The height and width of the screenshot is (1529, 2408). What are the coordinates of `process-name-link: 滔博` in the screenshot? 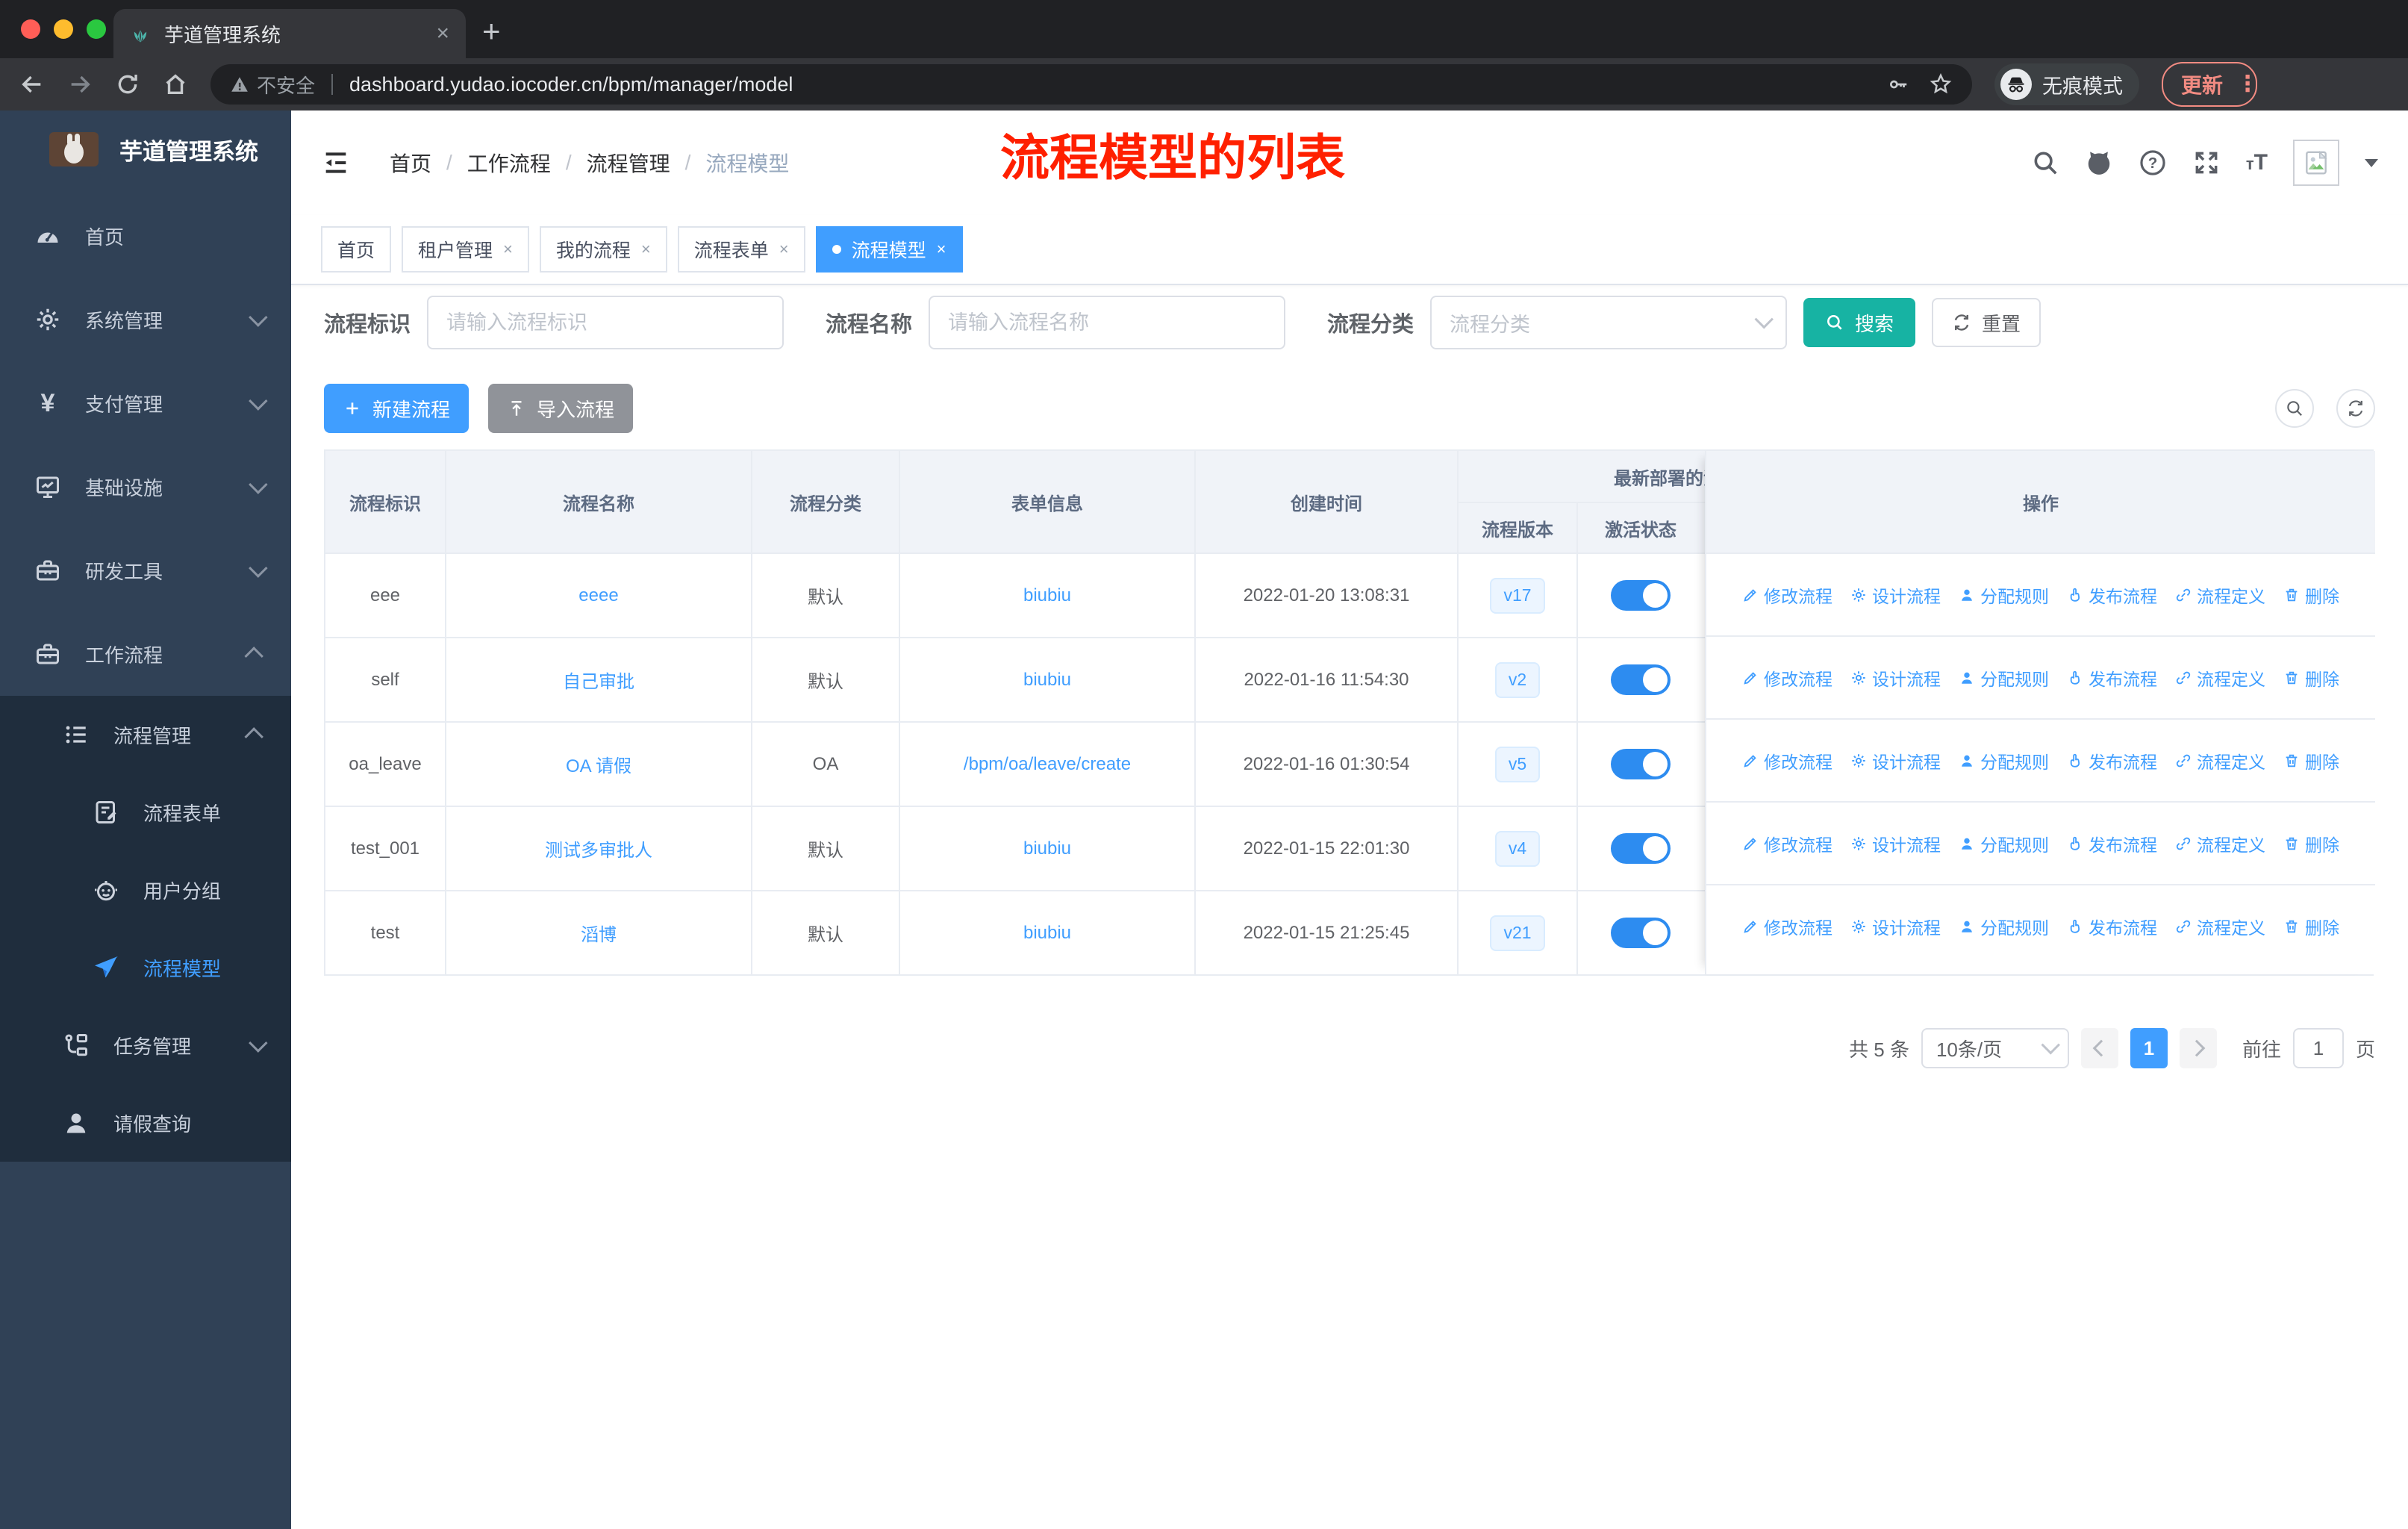 It's located at (599, 933).